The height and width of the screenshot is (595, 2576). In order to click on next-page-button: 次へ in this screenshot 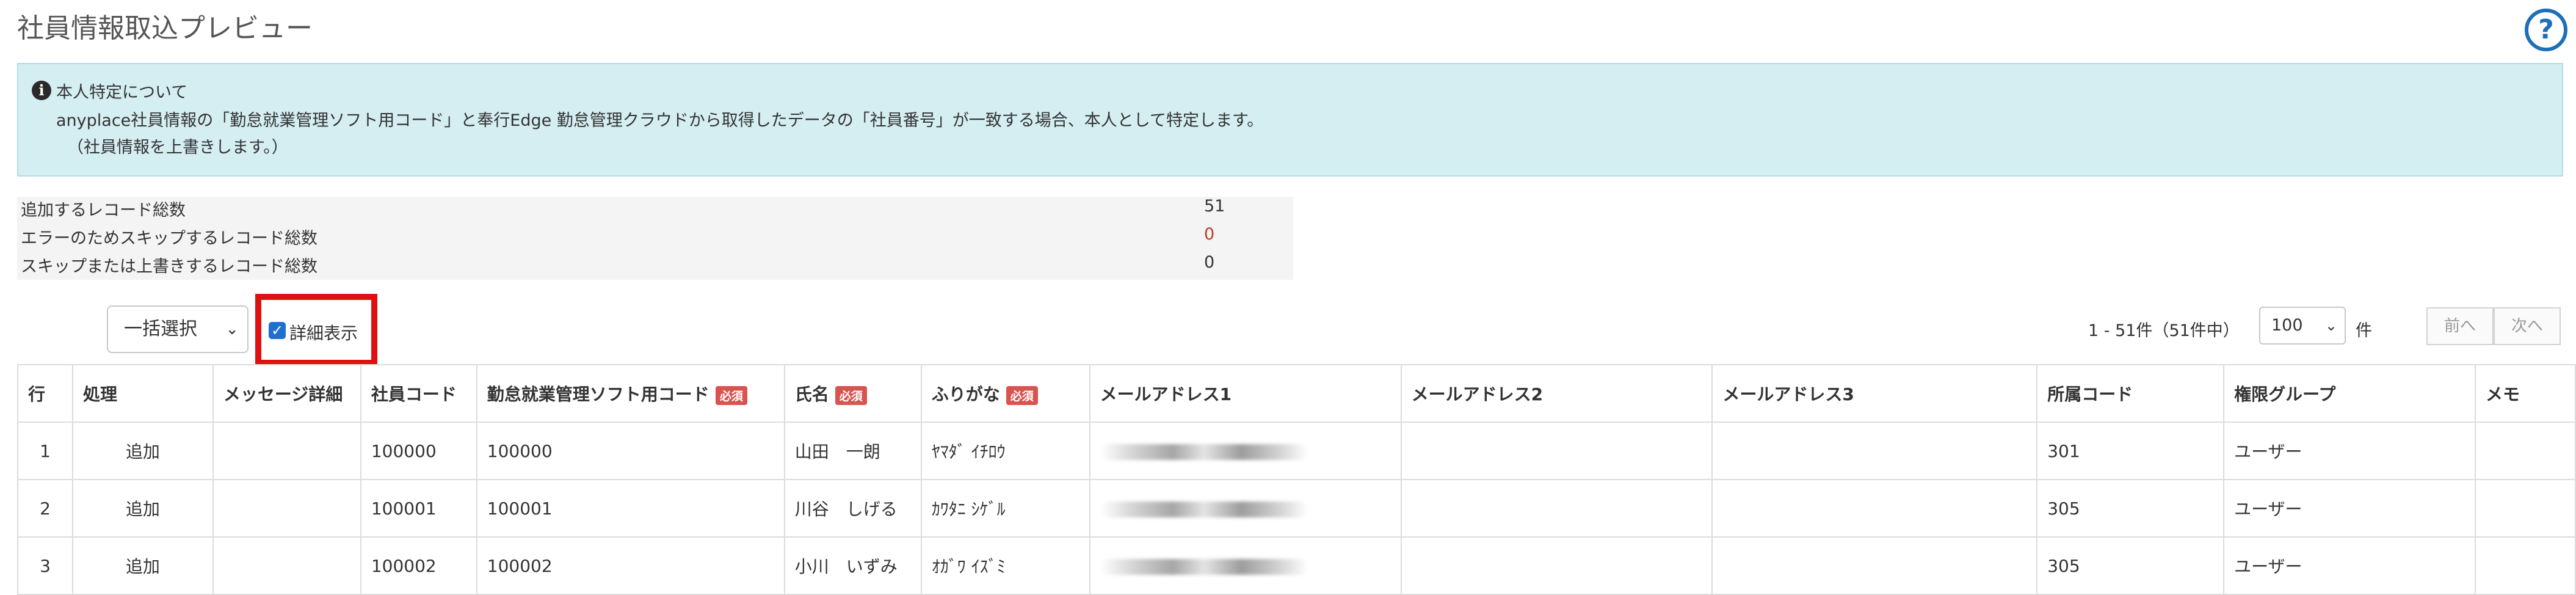, I will do `click(2527, 326)`.